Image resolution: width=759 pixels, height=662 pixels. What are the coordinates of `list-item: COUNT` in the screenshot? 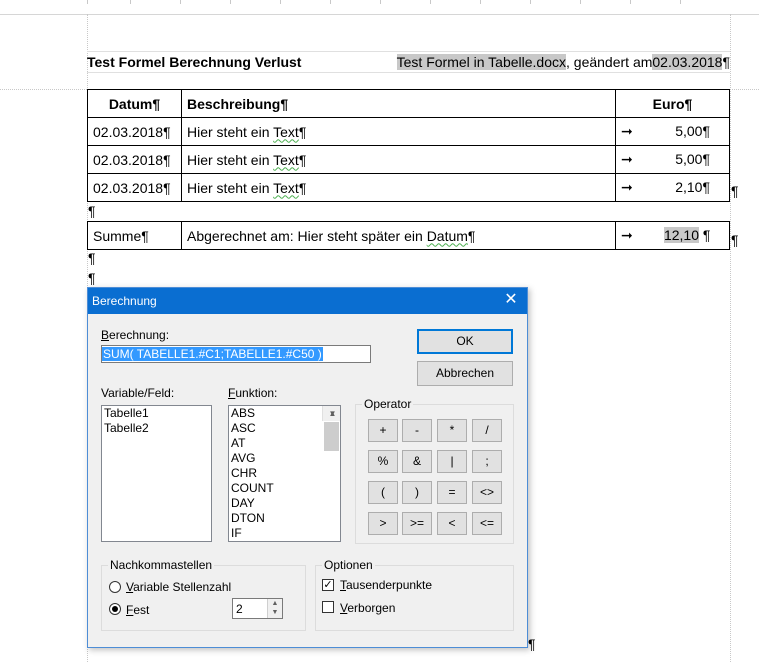 It's located at (284, 488).